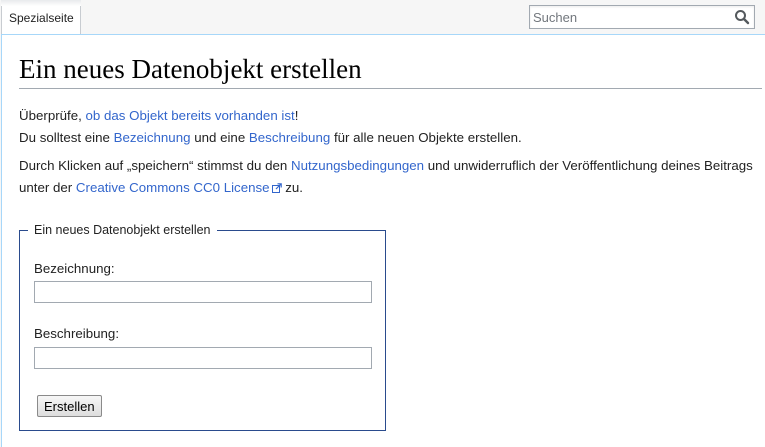  What do you see at coordinates (152, 137) in the screenshot?
I see `label-help-link: Bezeichnung` at bounding box center [152, 137].